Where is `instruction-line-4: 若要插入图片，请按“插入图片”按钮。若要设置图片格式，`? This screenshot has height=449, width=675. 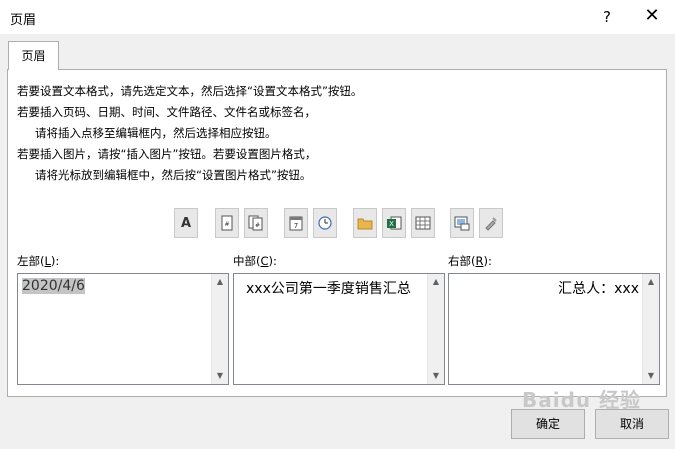
instruction-line-4: 若要插入图片，请按“插入图片”按钮。若要设置图片格式， is located at coordinates (167, 154).